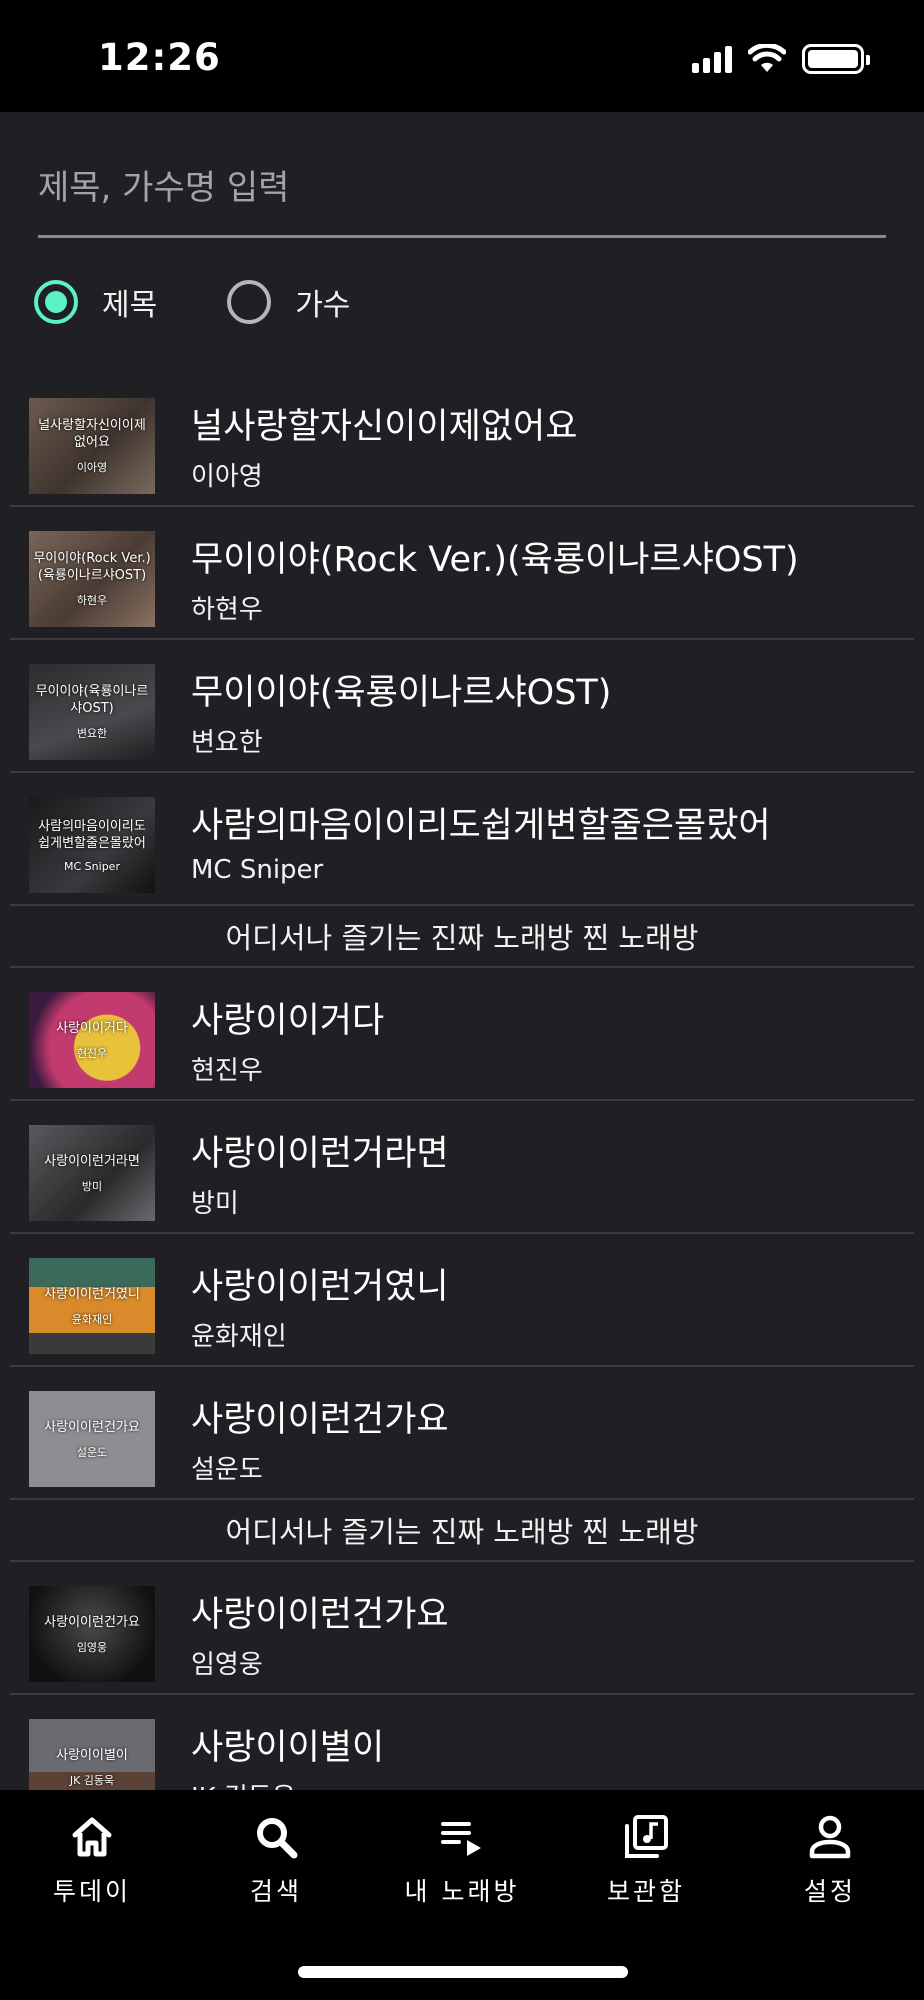 The image size is (924, 2000). Describe the element at coordinates (836, 59) in the screenshot. I see `battery-icon` at that location.